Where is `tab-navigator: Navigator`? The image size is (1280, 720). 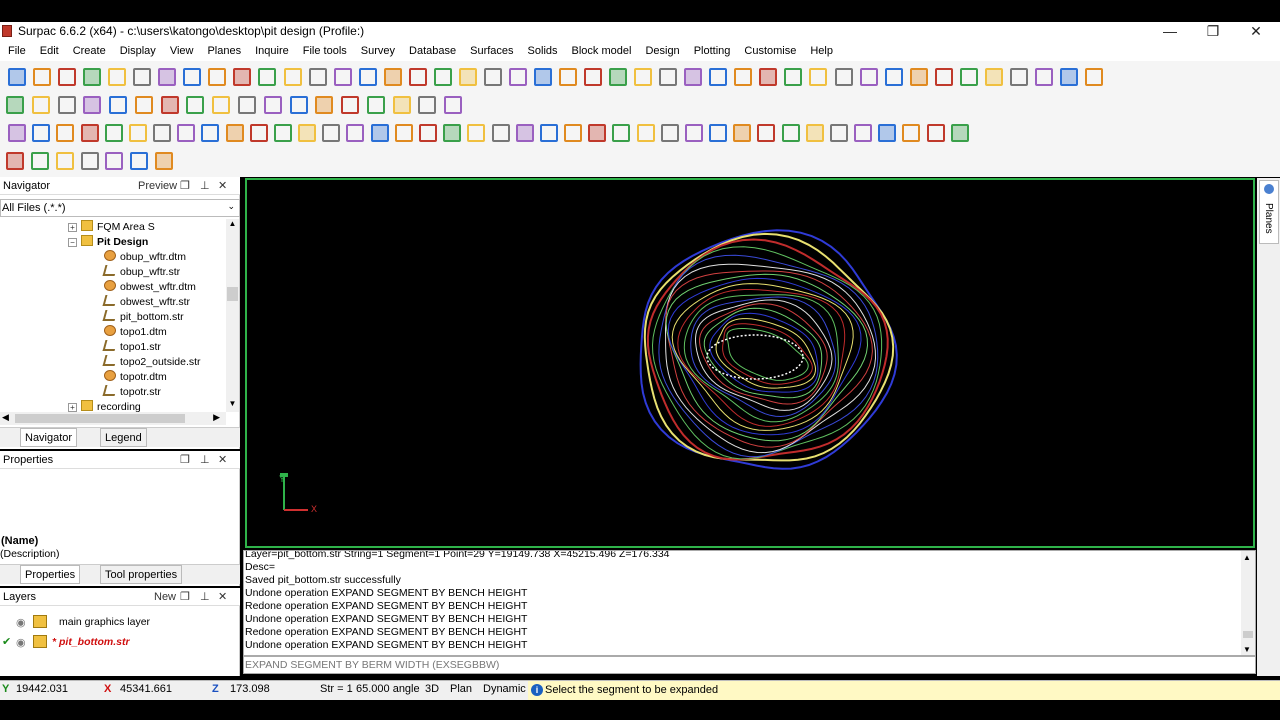
tab-navigator: Navigator is located at coordinates (49, 437).